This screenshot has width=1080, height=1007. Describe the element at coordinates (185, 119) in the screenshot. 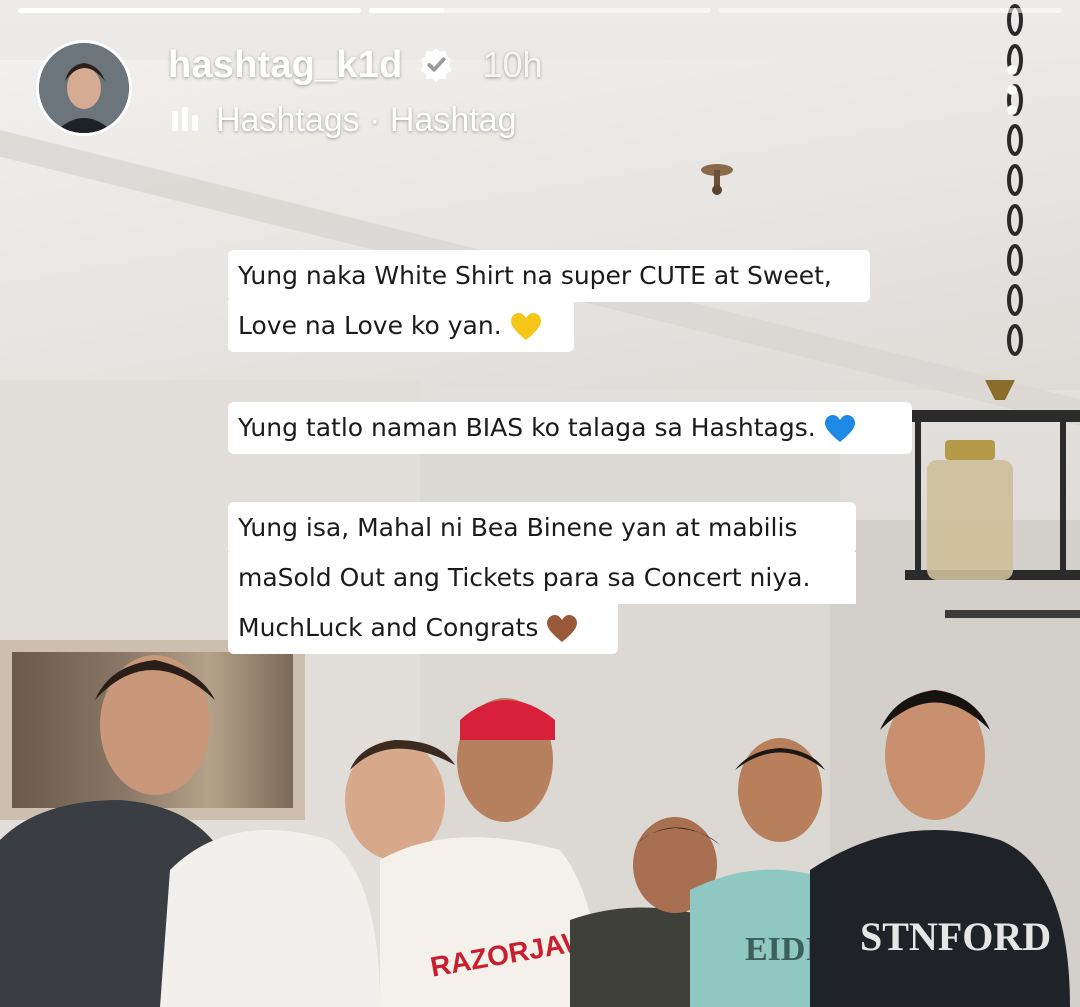

I see `music-bars-icon` at that location.